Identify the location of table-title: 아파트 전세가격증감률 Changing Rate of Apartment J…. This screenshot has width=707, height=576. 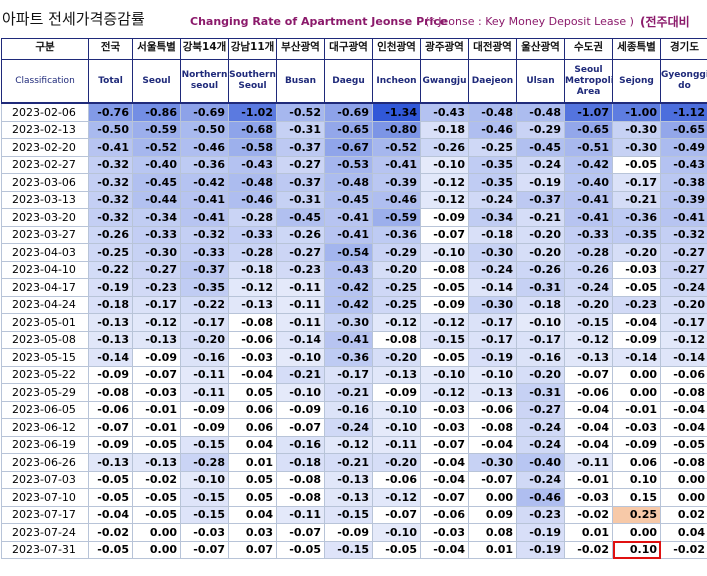
(353, 19).